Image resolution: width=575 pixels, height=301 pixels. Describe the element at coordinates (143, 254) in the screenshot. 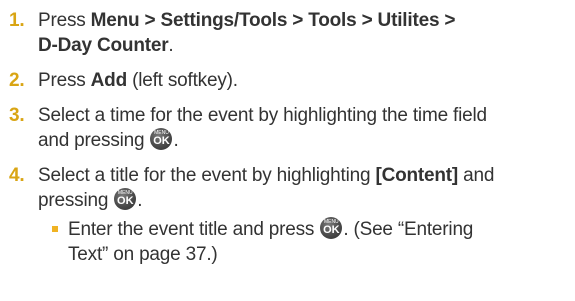

I see `substep-text: Text” on page 37.)` at that location.